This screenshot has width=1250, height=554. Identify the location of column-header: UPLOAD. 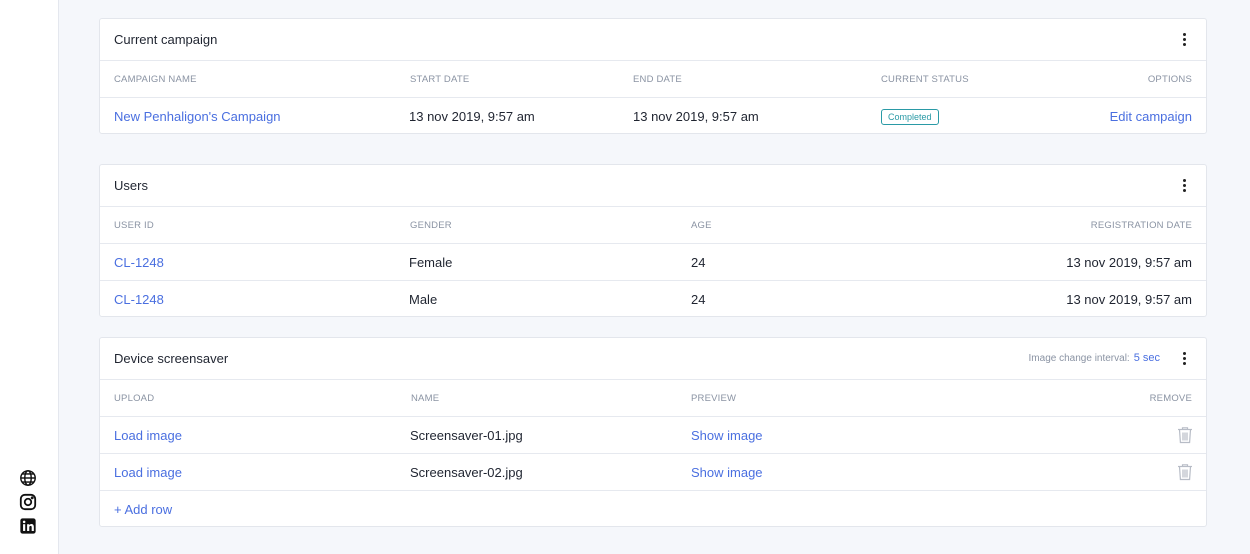
(134, 398).